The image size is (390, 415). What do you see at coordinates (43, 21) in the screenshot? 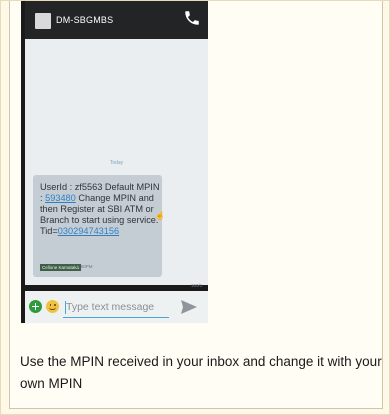
I see `contact-avatar` at bounding box center [43, 21].